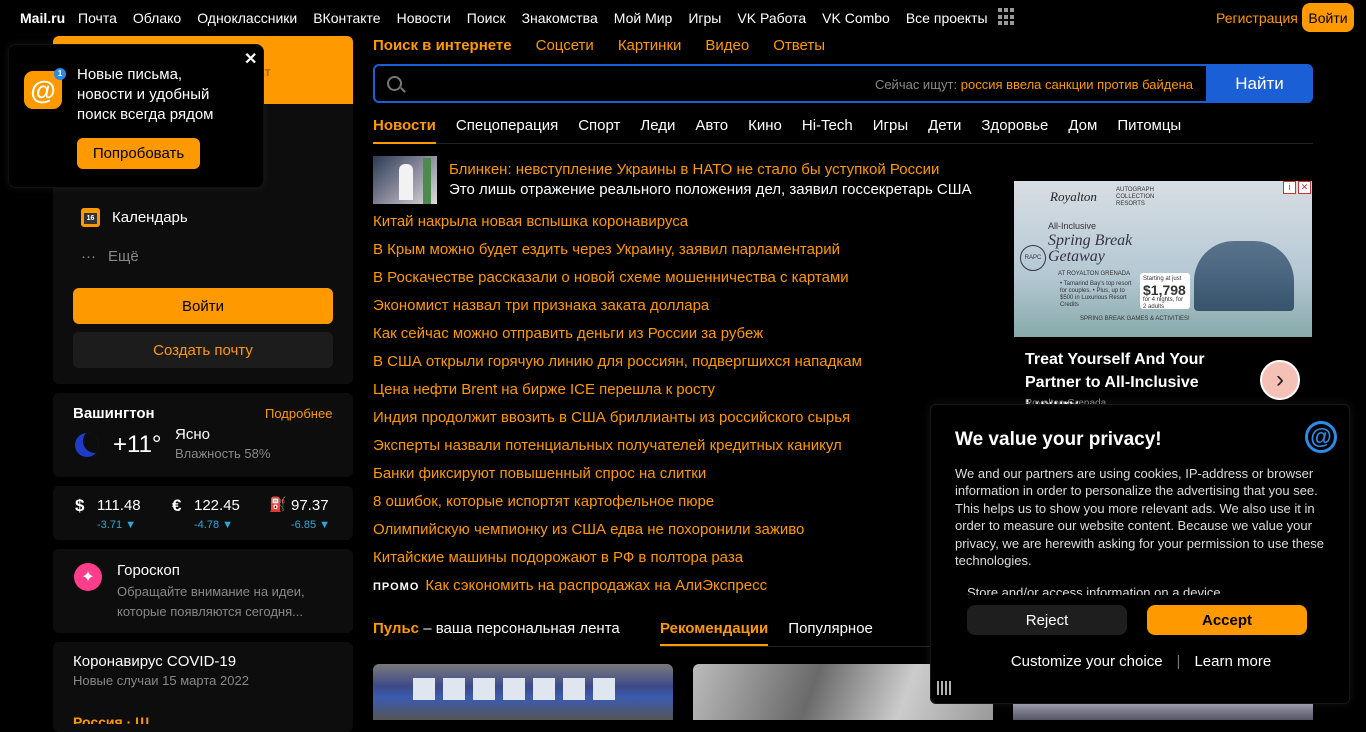 The width and height of the screenshot is (1366, 732). Describe the element at coordinates (150, 217) in the screenshot. I see `calendar-label: Календарь` at that location.